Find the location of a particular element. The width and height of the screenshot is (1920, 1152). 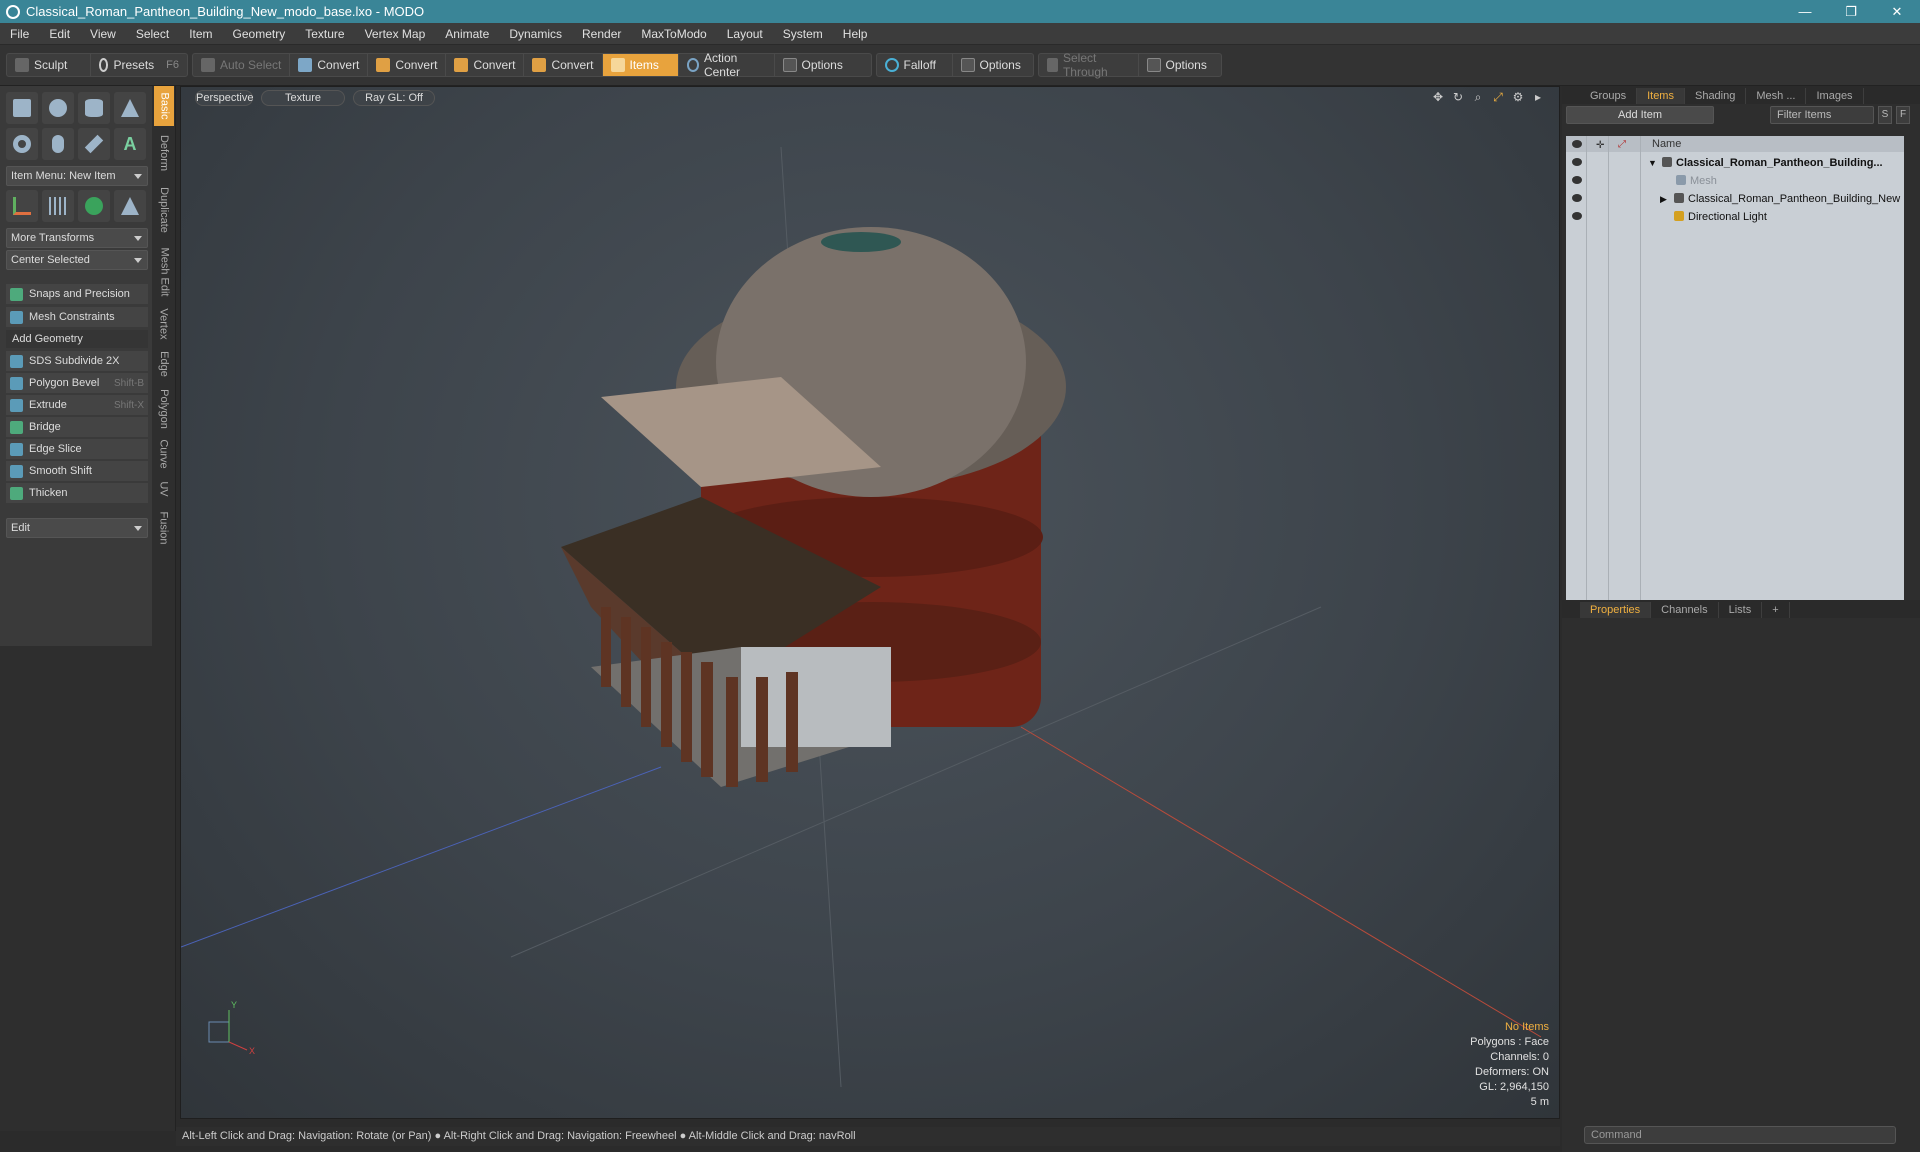

snaps-precision-button: Snaps and Precision is located at coordinates (77, 294).